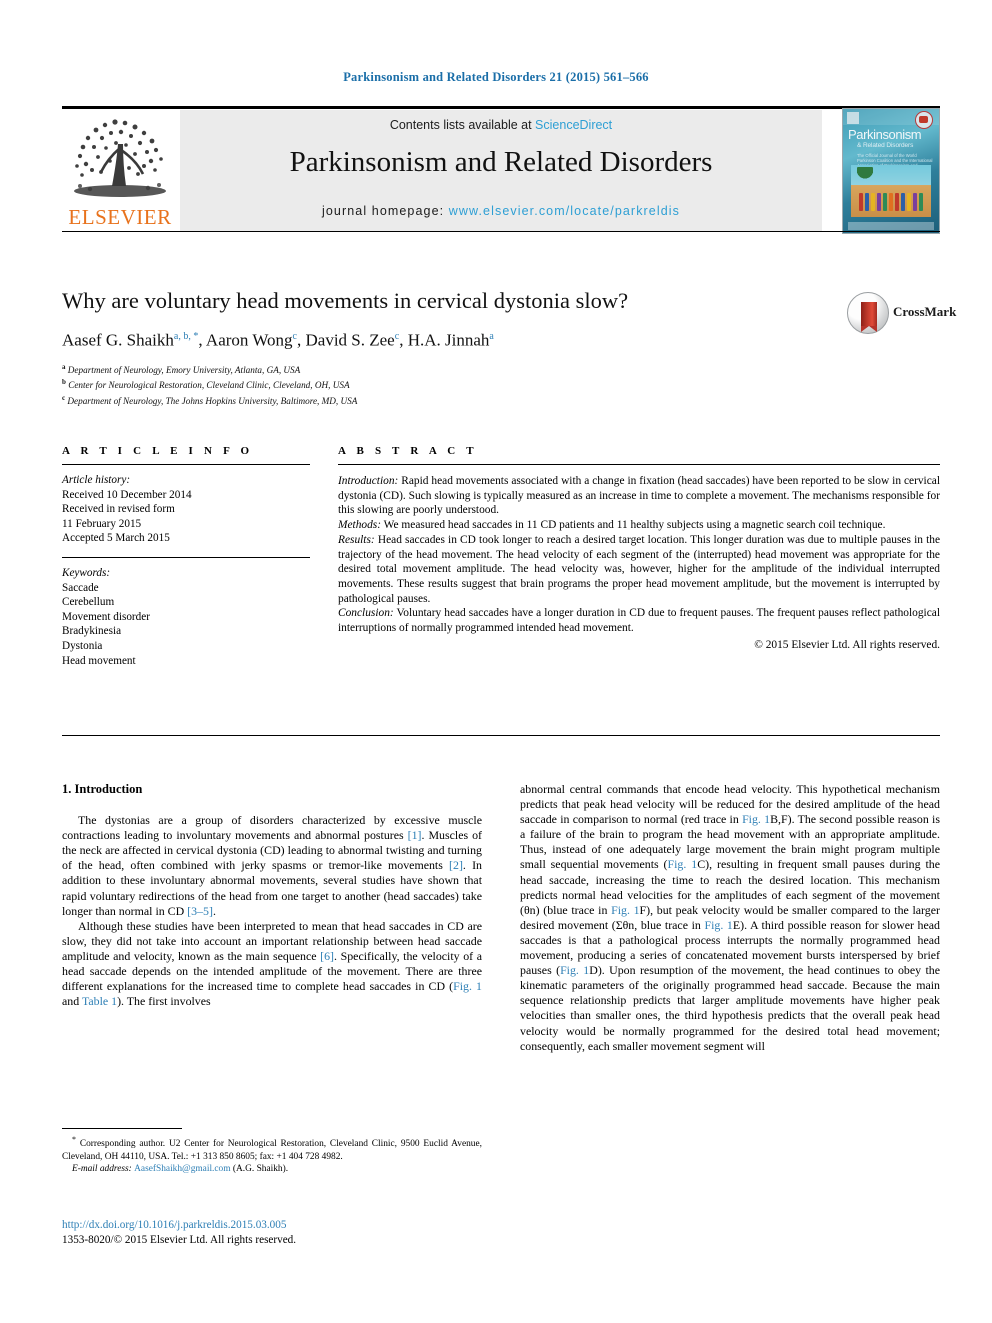 This screenshot has width=992, height=1323. Describe the element at coordinates (102, 523) in the screenshot. I see `article-history-line: 11 February 2015` at that location.